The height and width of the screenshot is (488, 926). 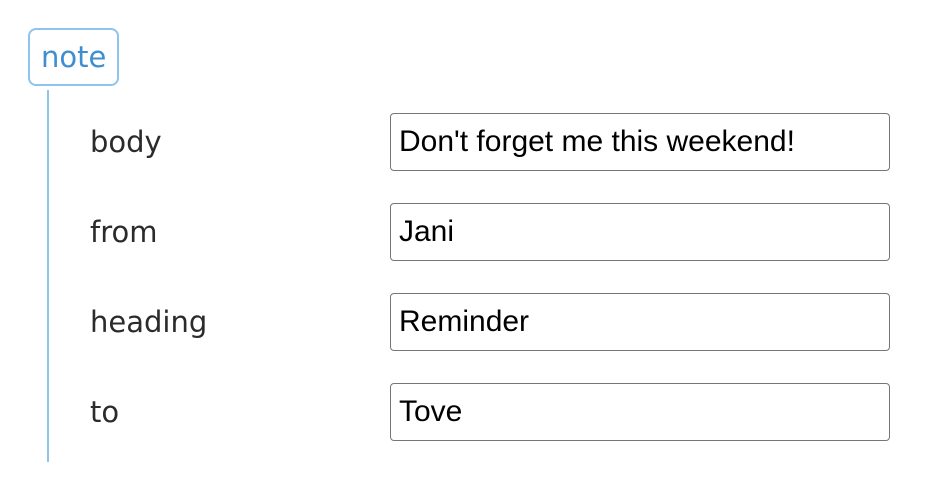 I want to click on field-label-from: from, so click(x=124, y=232).